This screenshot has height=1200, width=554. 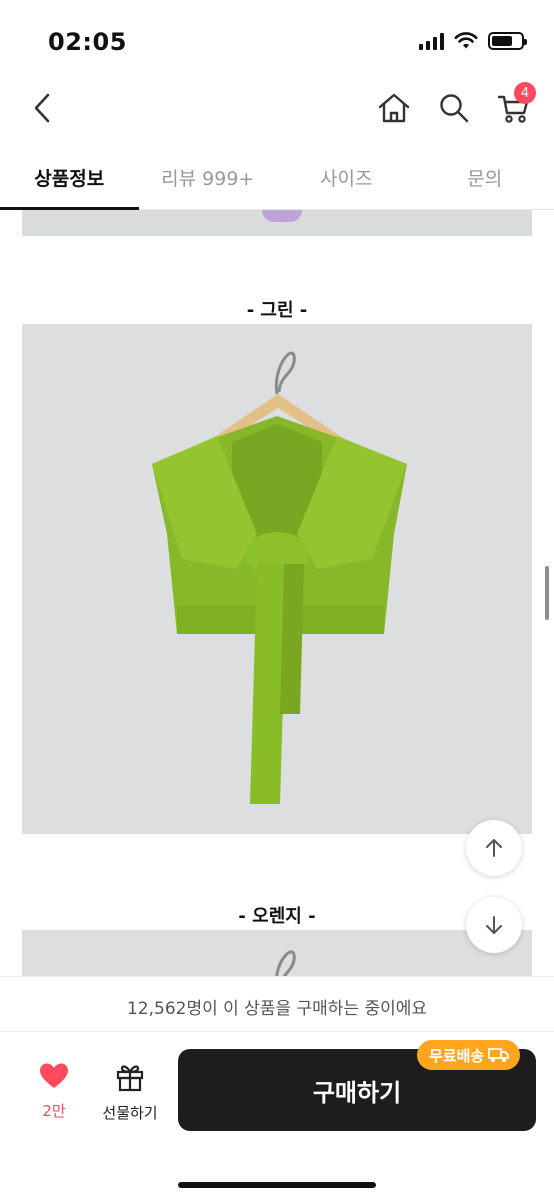 What do you see at coordinates (277, 223) in the screenshot?
I see `previous-product-image` at bounding box center [277, 223].